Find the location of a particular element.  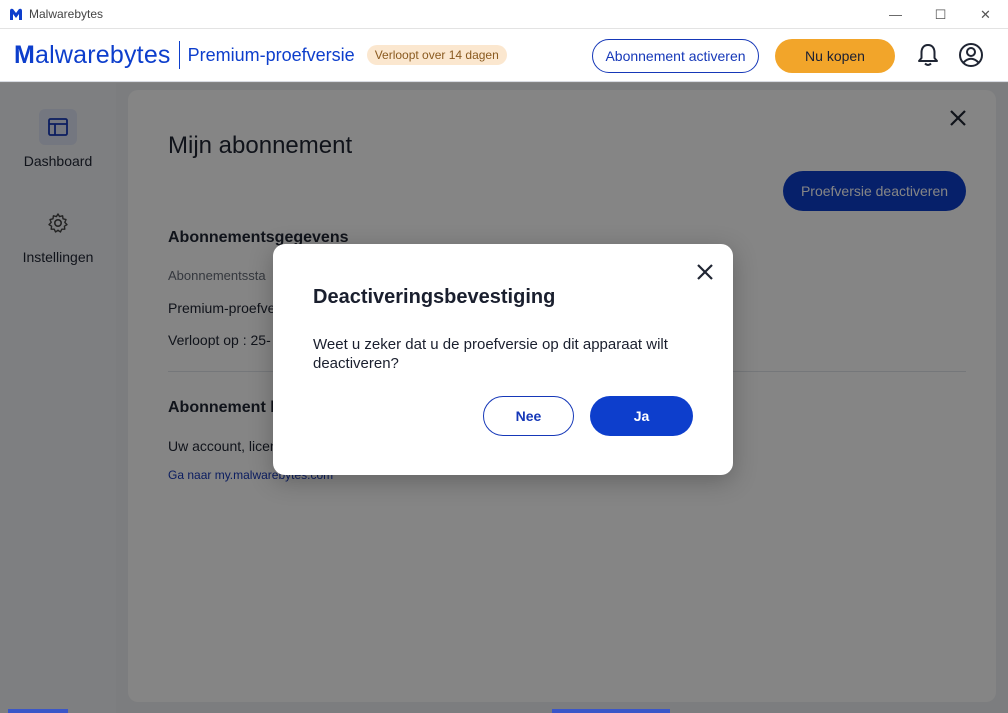

plan-name: Premium-proefversie is located at coordinates (271, 54).